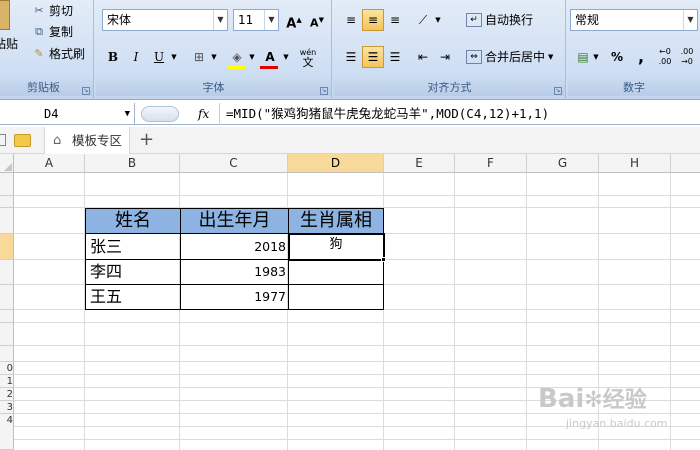 This screenshot has height=450, width=700. What do you see at coordinates (67, 54) in the screenshot?
I see `format-painter-label: 格式刷` at bounding box center [67, 54].